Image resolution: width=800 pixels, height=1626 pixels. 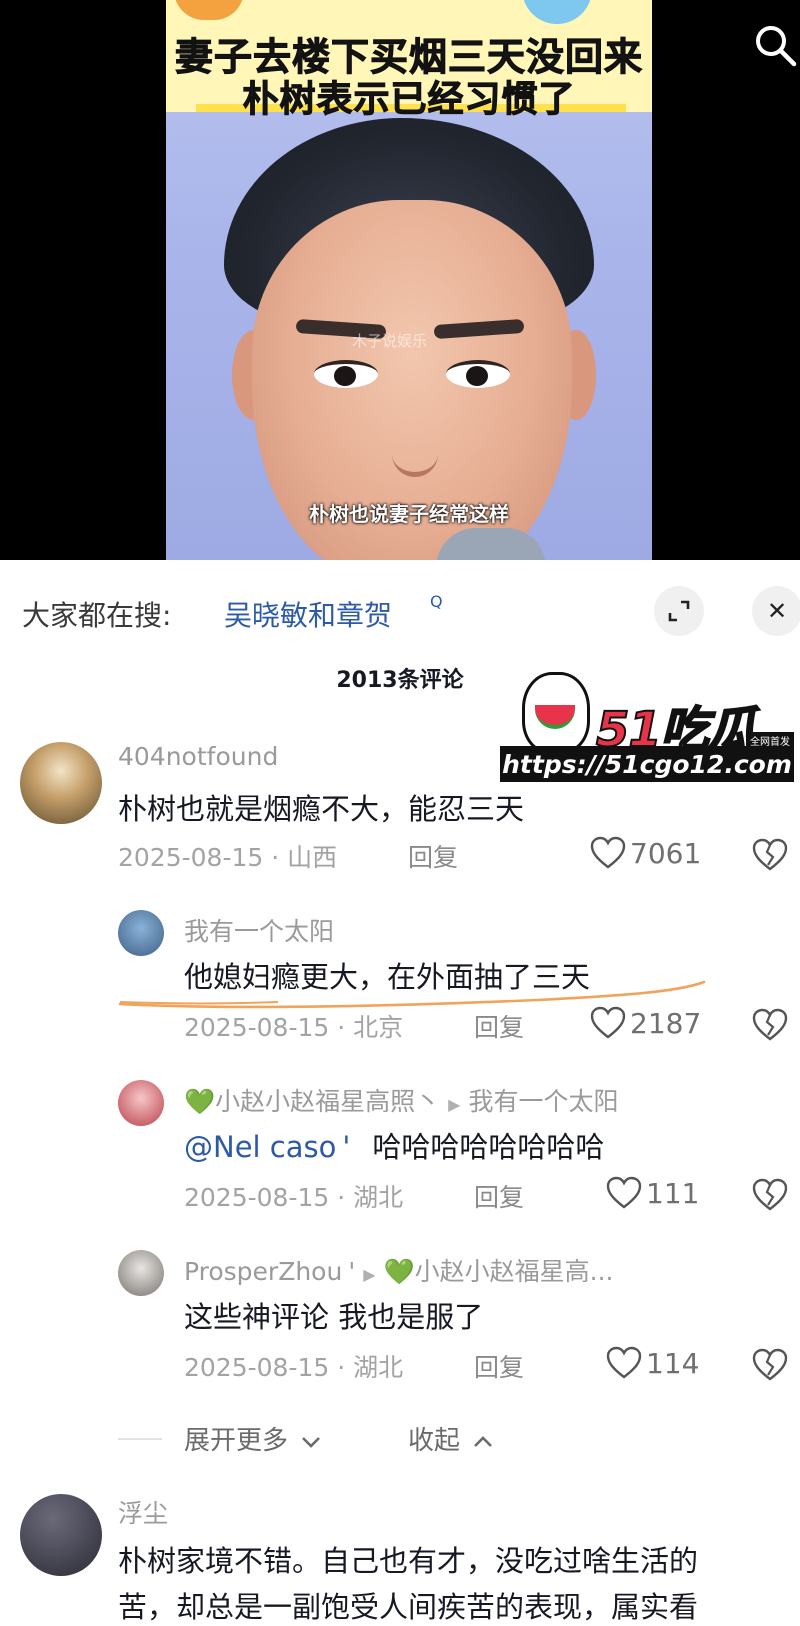 I want to click on mention-link: @Nel caso, so click(x=260, y=1147).